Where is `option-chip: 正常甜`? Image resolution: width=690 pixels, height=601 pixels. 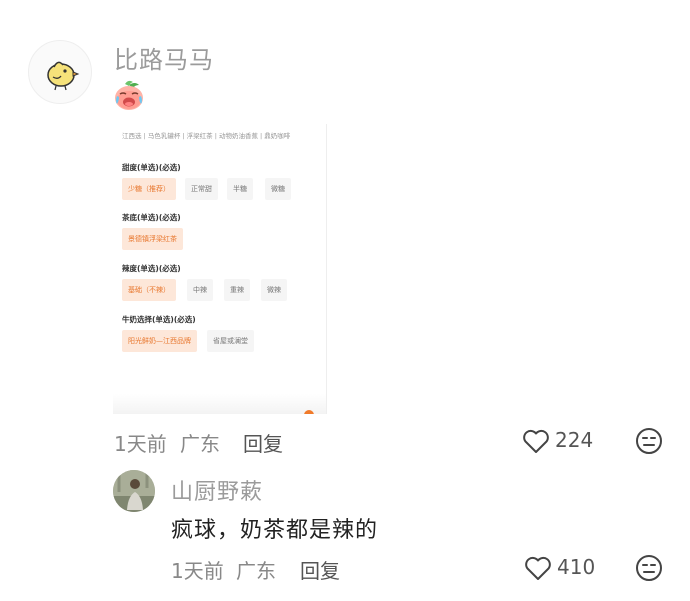
option-chip: 正常甜 is located at coordinates (201, 189).